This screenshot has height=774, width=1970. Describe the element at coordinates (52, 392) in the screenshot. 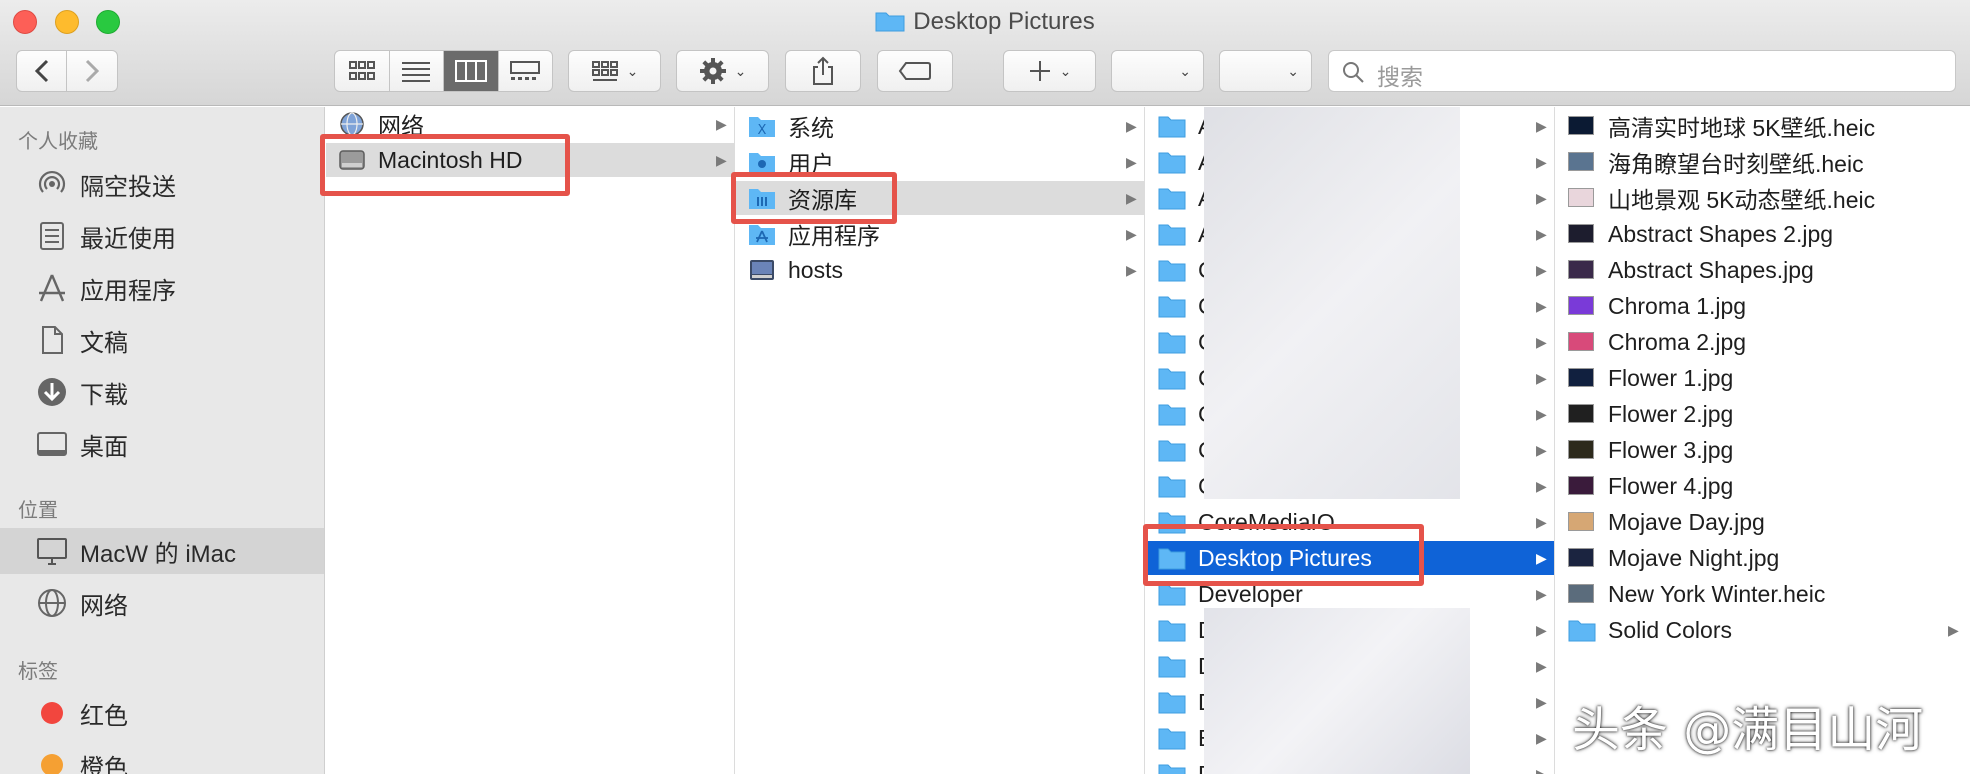

I see `download-icon` at that location.